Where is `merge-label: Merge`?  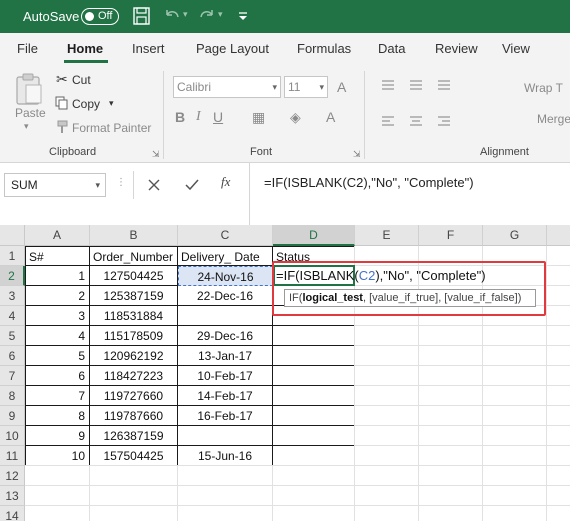 merge-label: Merge is located at coordinates (553, 119).